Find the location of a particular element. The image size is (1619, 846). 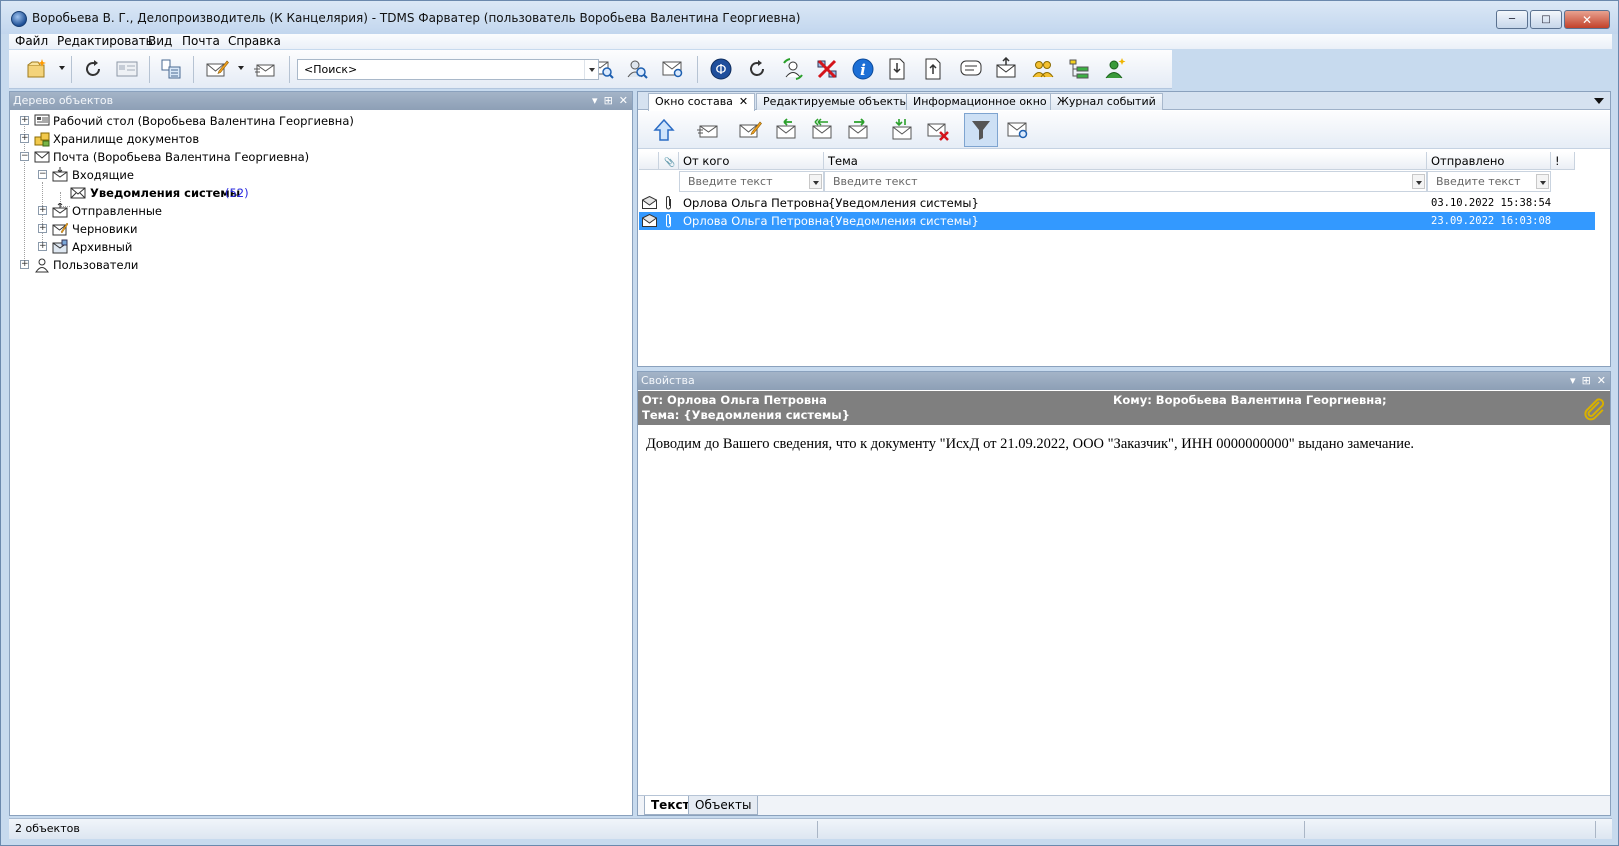

forward-icon is located at coordinates (858, 130).